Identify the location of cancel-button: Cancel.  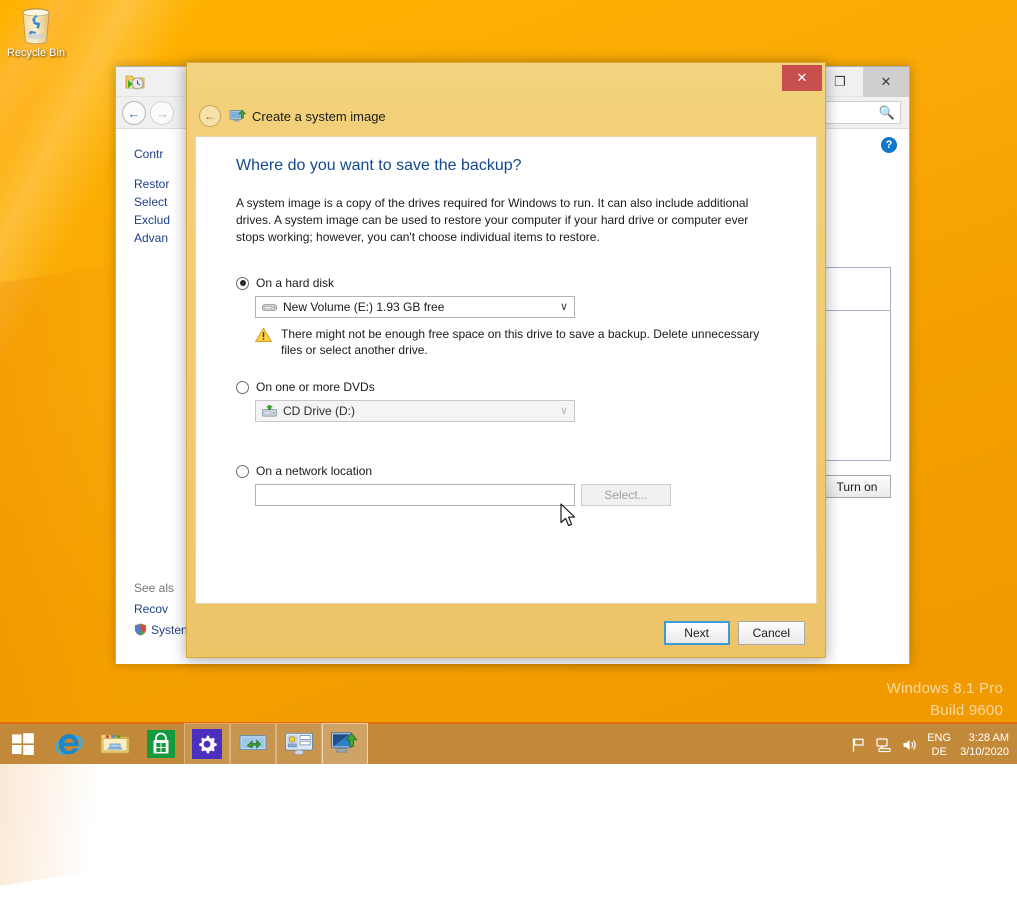
(771, 633).